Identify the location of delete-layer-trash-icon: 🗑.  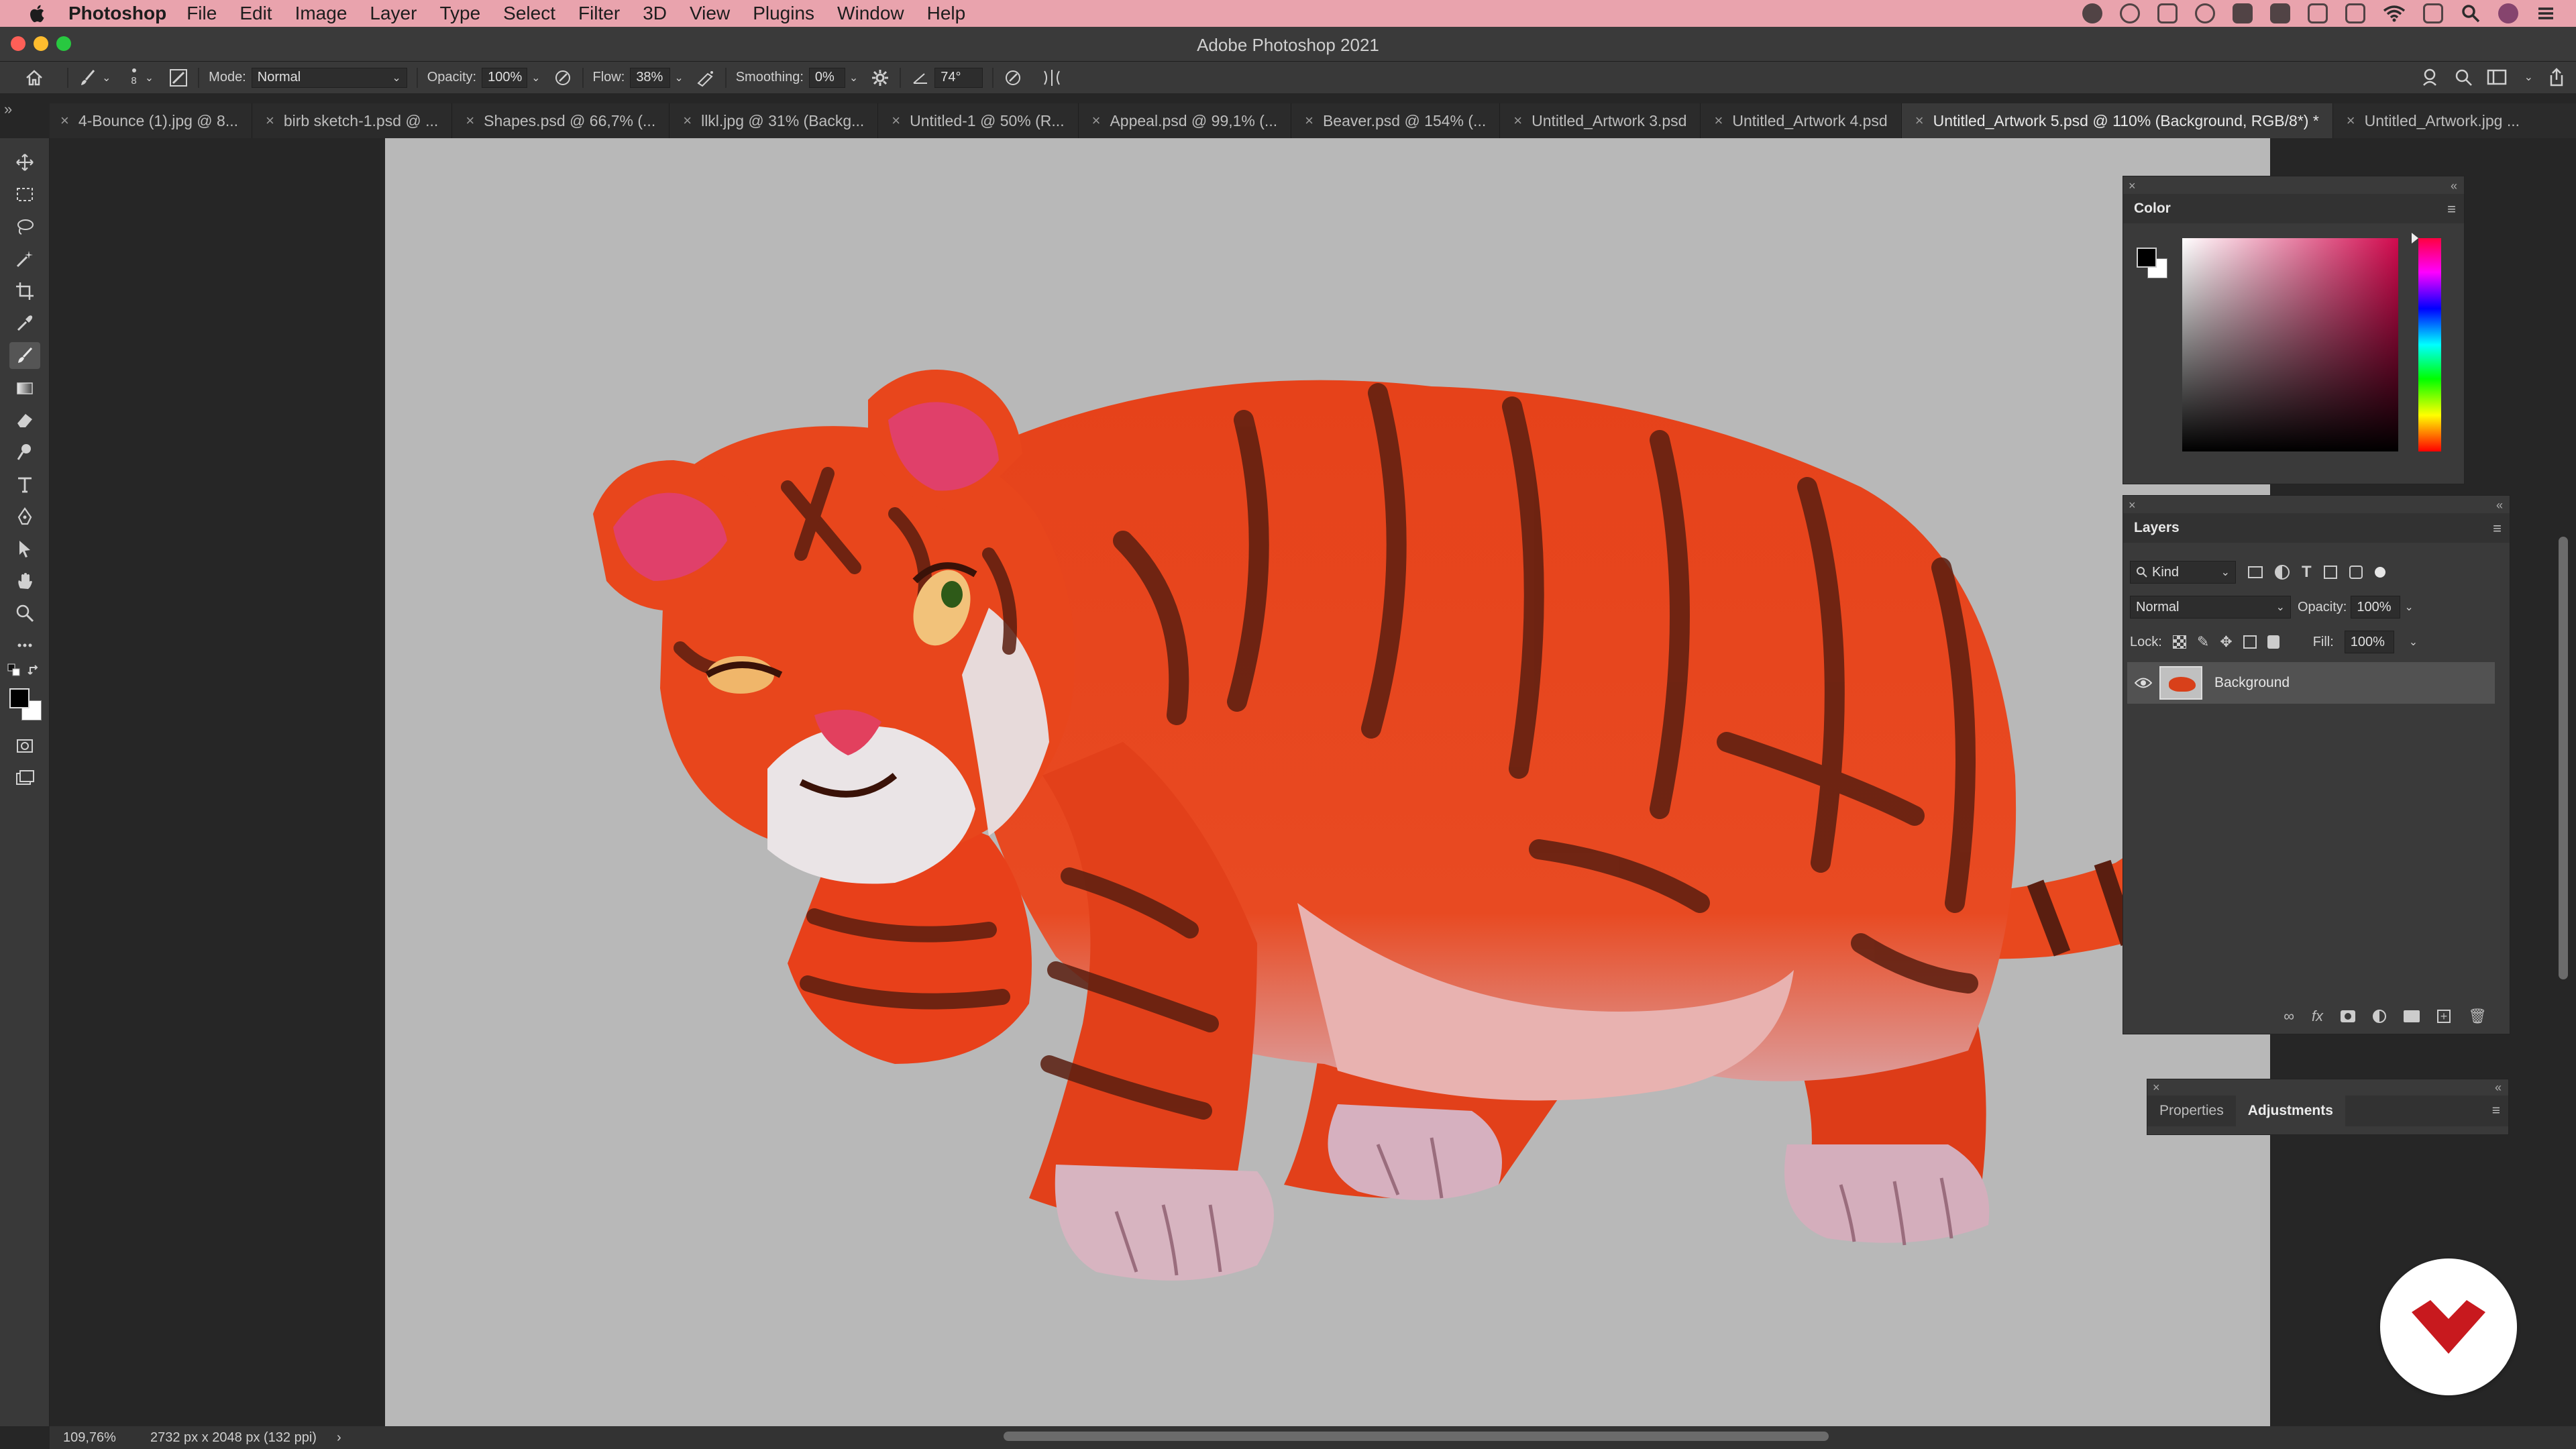
(2477, 1016).